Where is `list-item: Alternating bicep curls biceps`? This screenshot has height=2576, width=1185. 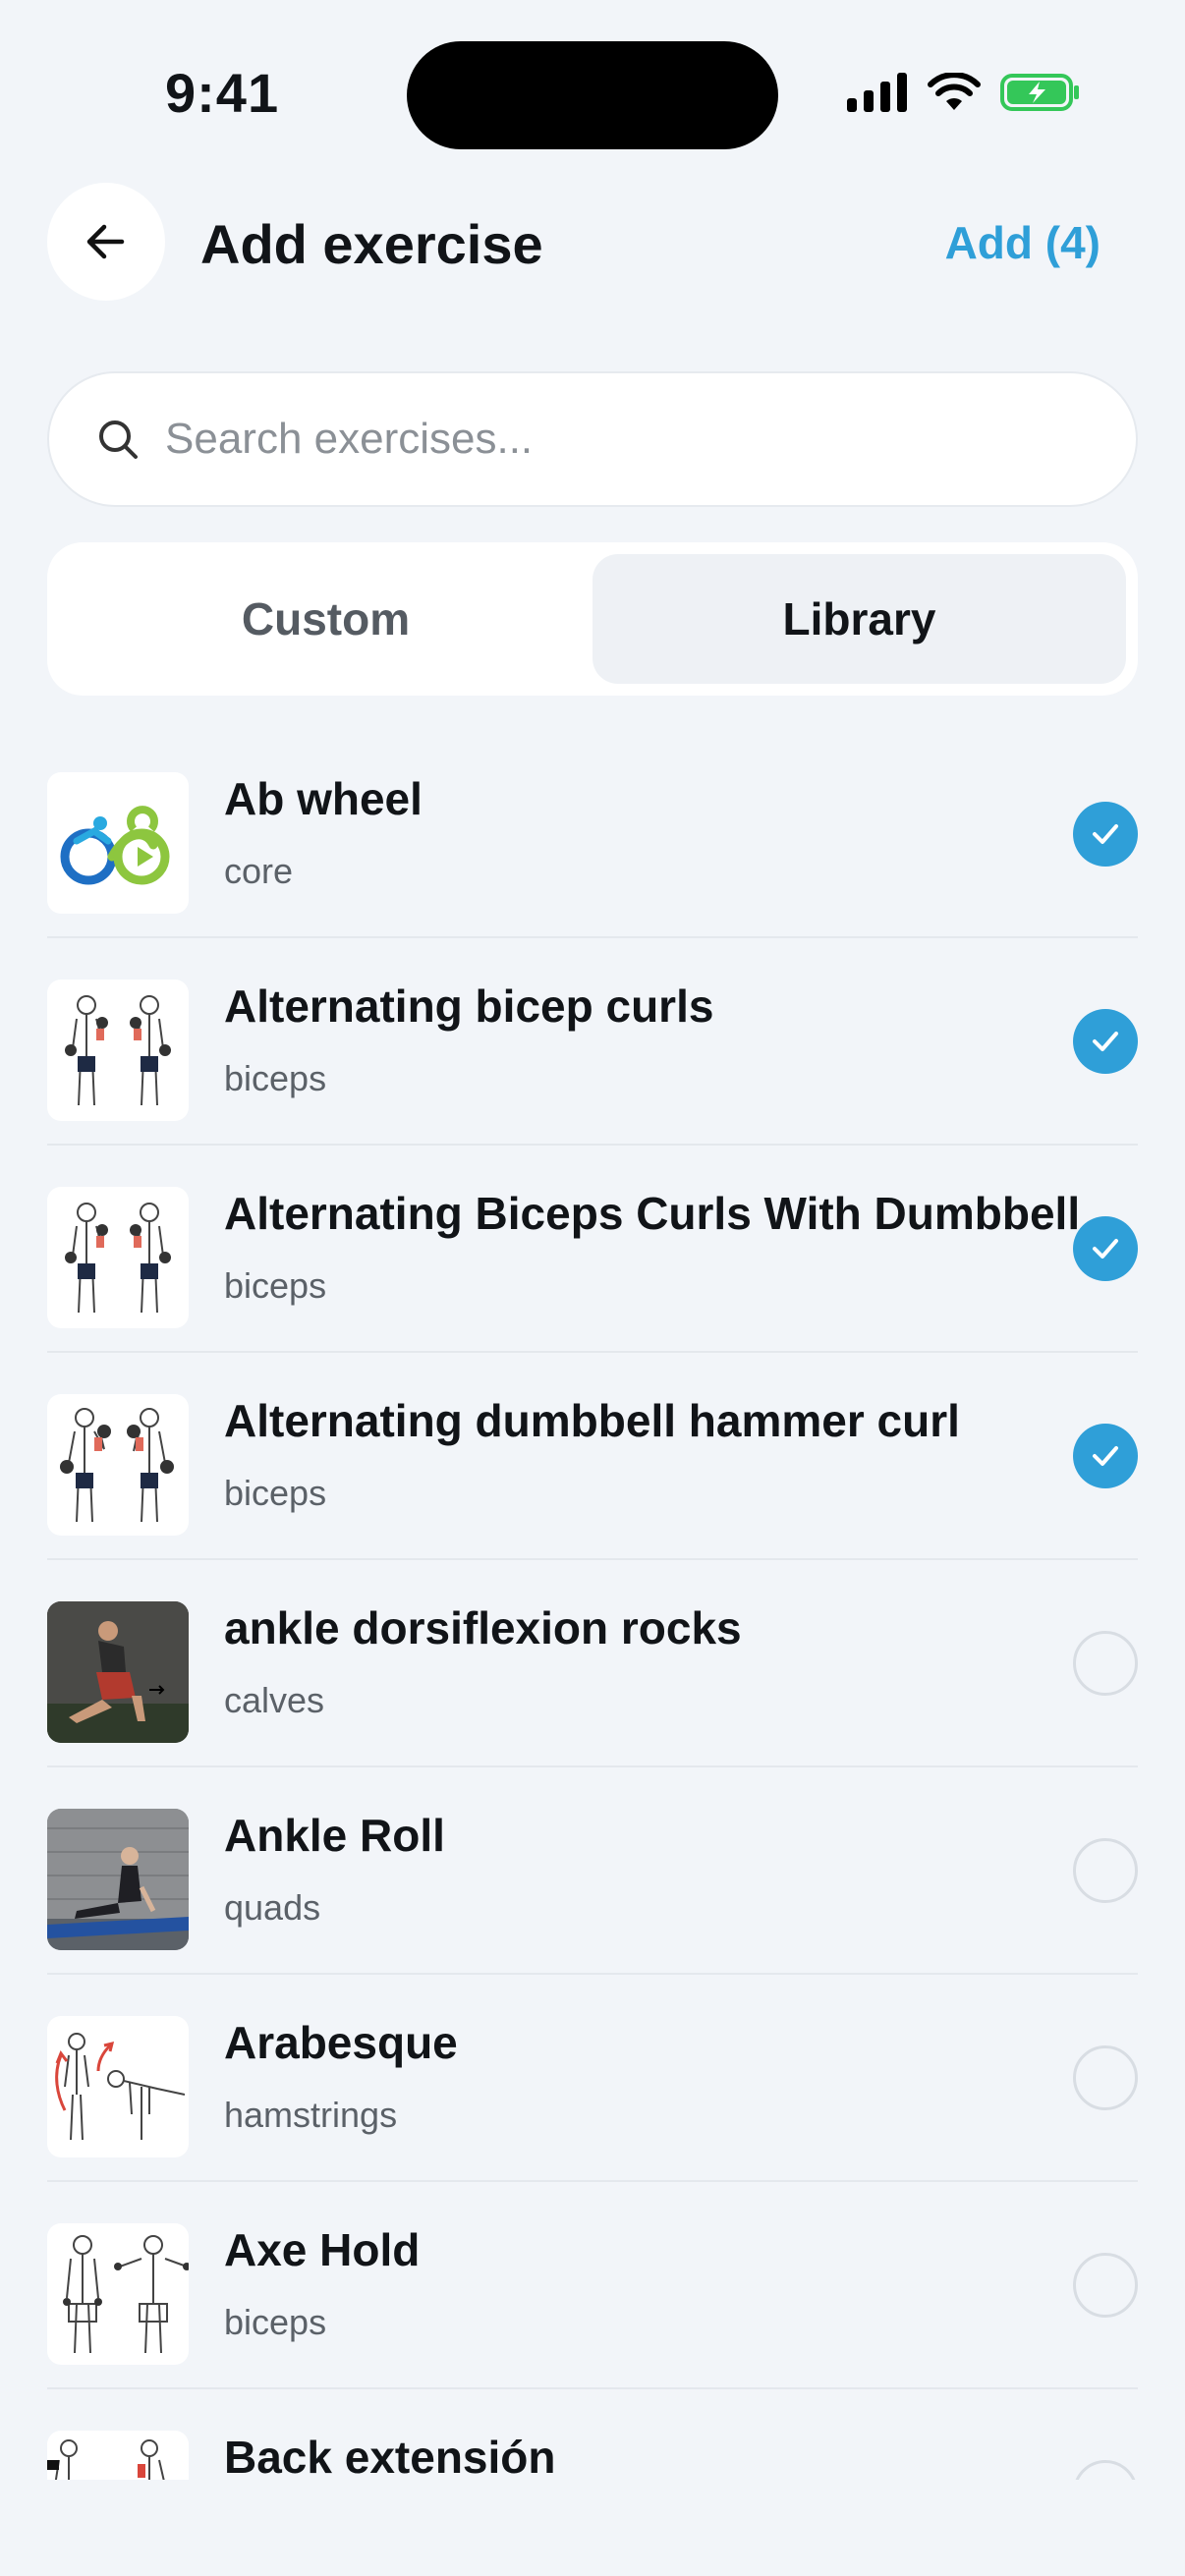
list-item: Alternating bicep curls biceps is located at coordinates (592, 1042).